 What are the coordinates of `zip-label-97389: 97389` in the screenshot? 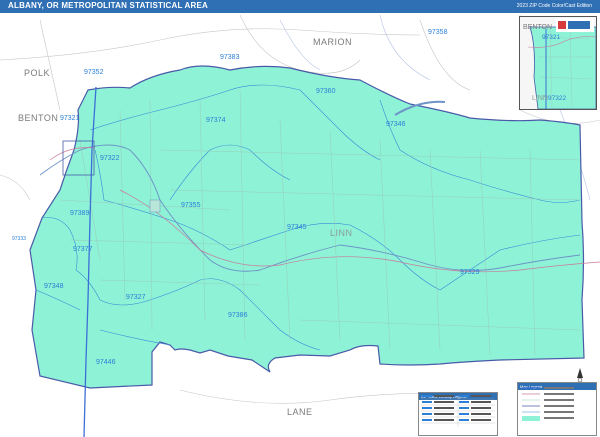 It's located at (80, 213).